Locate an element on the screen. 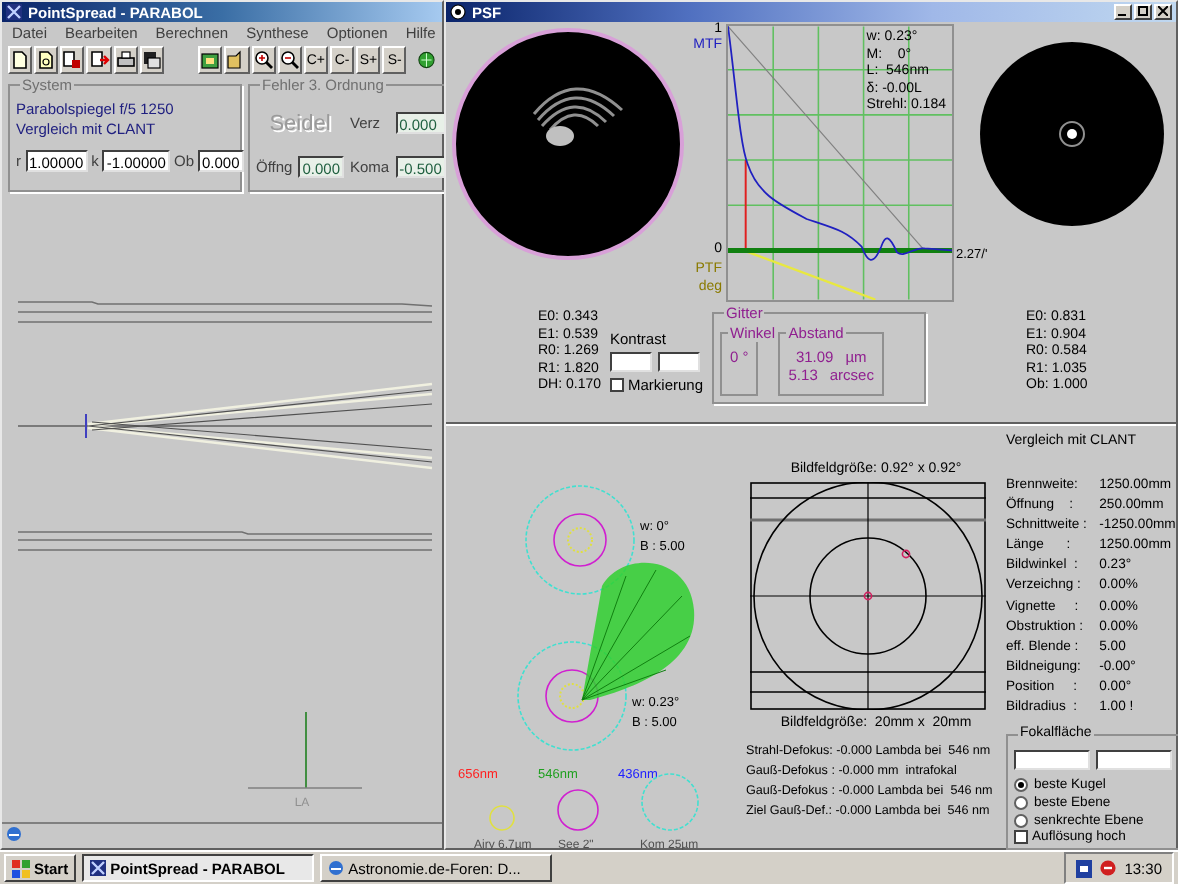 Image resolution: width=1178 pixels, height=884 pixels. maximize-icon is located at coordinates (1143, 11).